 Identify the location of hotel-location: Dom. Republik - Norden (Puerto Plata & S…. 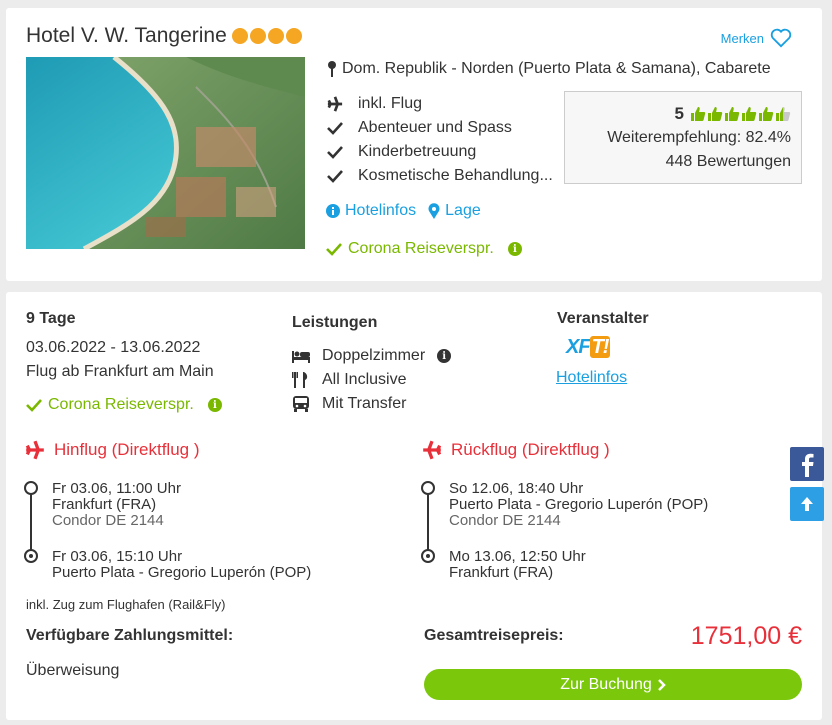
(548, 69).